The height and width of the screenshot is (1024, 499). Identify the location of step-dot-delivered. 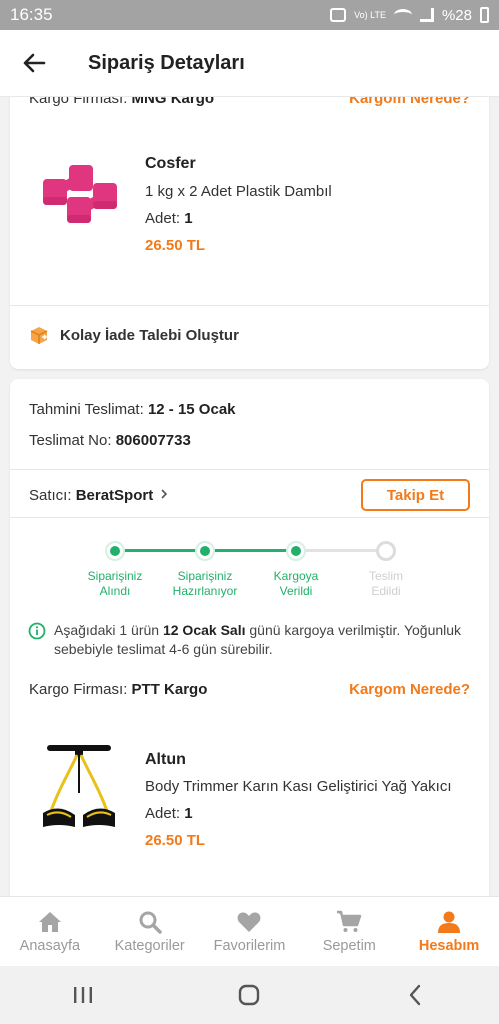
(386, 551).